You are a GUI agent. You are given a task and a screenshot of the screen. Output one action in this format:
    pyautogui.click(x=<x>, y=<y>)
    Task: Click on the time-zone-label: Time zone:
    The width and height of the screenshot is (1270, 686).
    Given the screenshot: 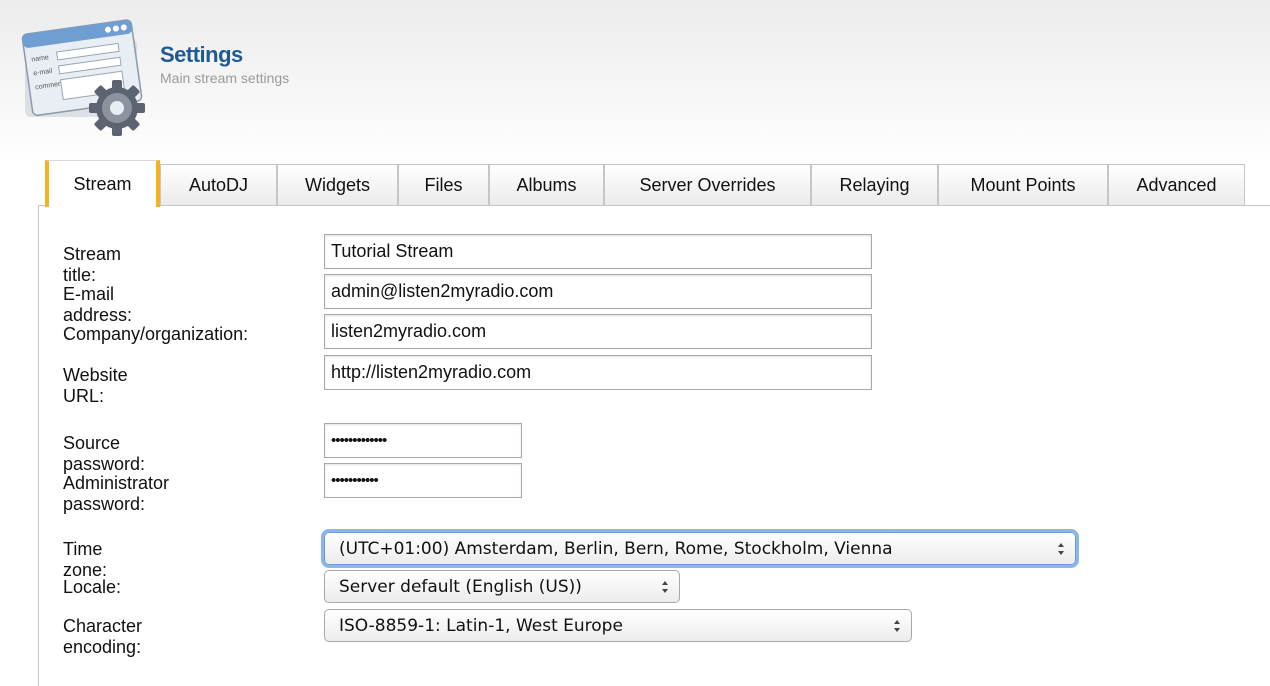 What is the action you would take?
    pyautogui.click(x=85, y=559)
    